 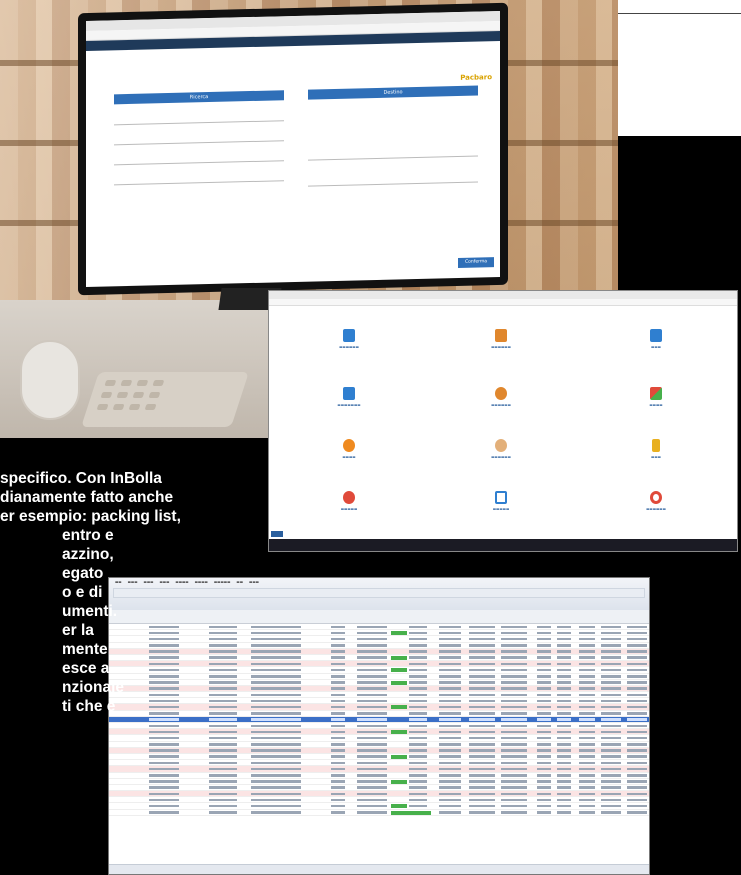 What do you see at coordinates (187, 582) in the screenshot?
I see `menu-bar: ▬▬ ▬▬▬ ▬▬▬ ▬▬▬ ▬▬▬▬ ▬▬▬▬ ▬▬▬▬▬ ▬▬ ▬▬▬` at bounding box center [187, 582].